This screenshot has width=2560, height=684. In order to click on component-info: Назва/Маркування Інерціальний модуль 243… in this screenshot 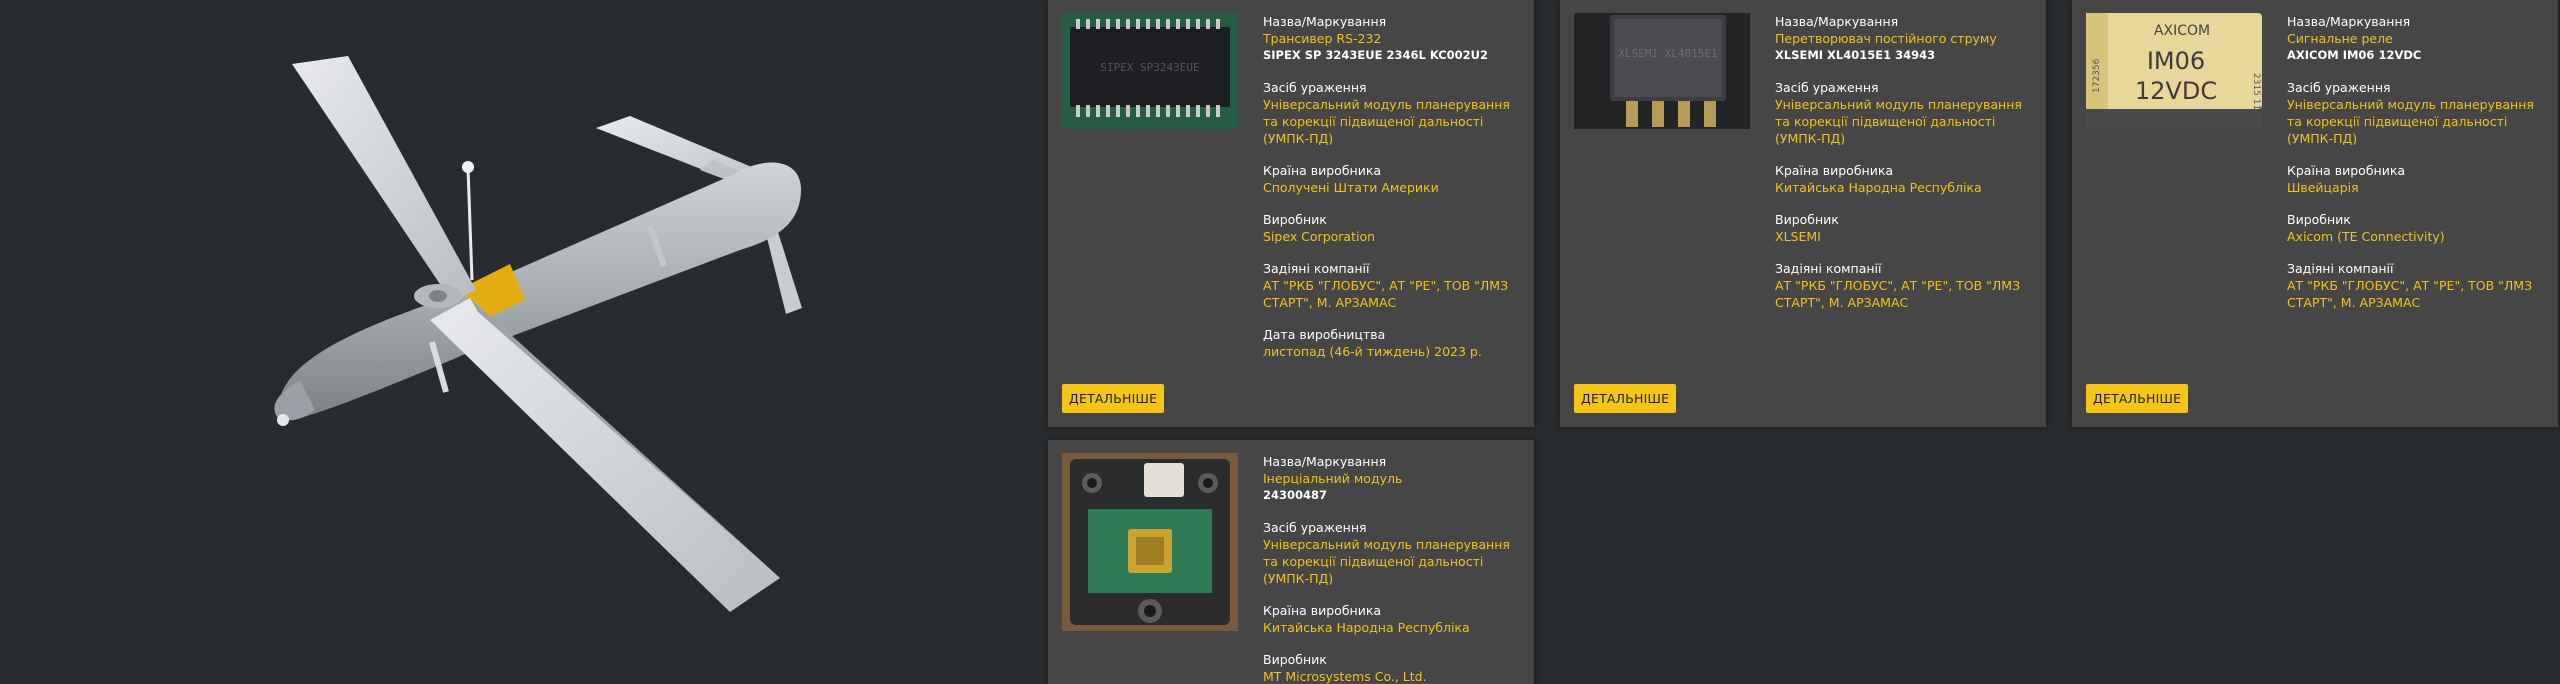, I will do `click(1394, 568)`.